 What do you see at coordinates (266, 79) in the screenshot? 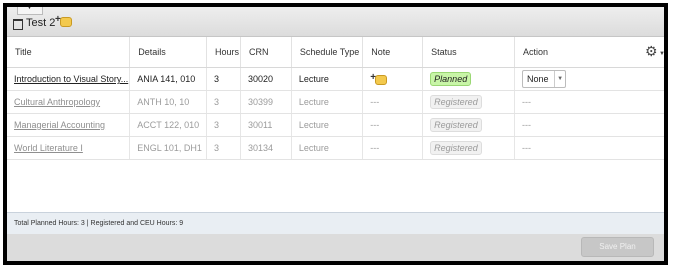
I see `course-crn: 30020` at bounding box center [266, 79].